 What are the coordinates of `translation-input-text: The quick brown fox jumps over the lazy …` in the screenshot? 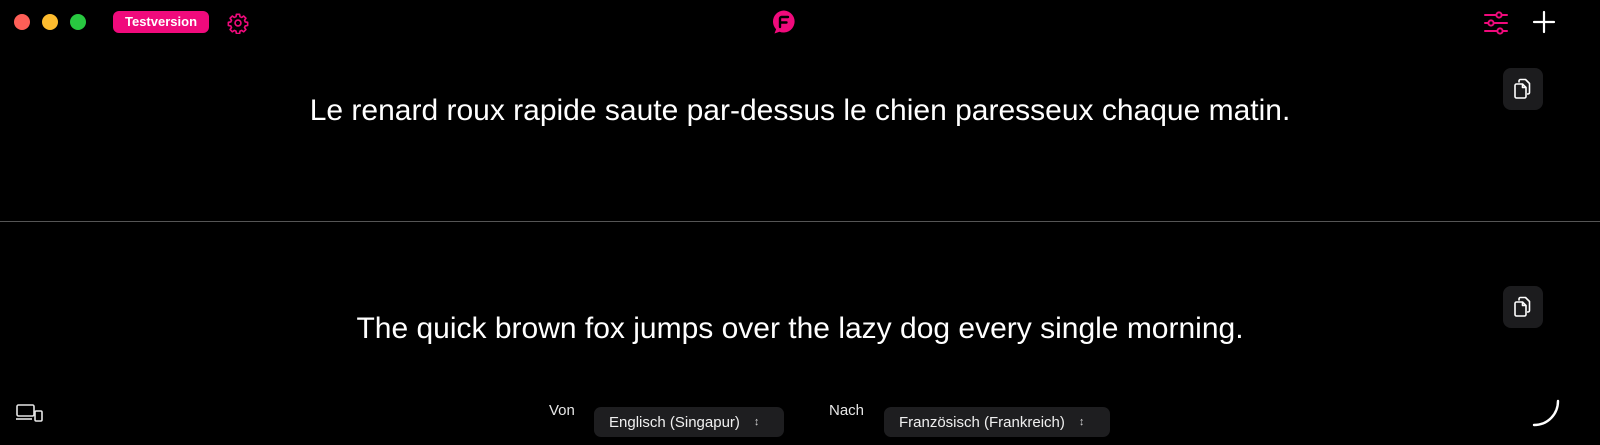 It's located at (800, 329).